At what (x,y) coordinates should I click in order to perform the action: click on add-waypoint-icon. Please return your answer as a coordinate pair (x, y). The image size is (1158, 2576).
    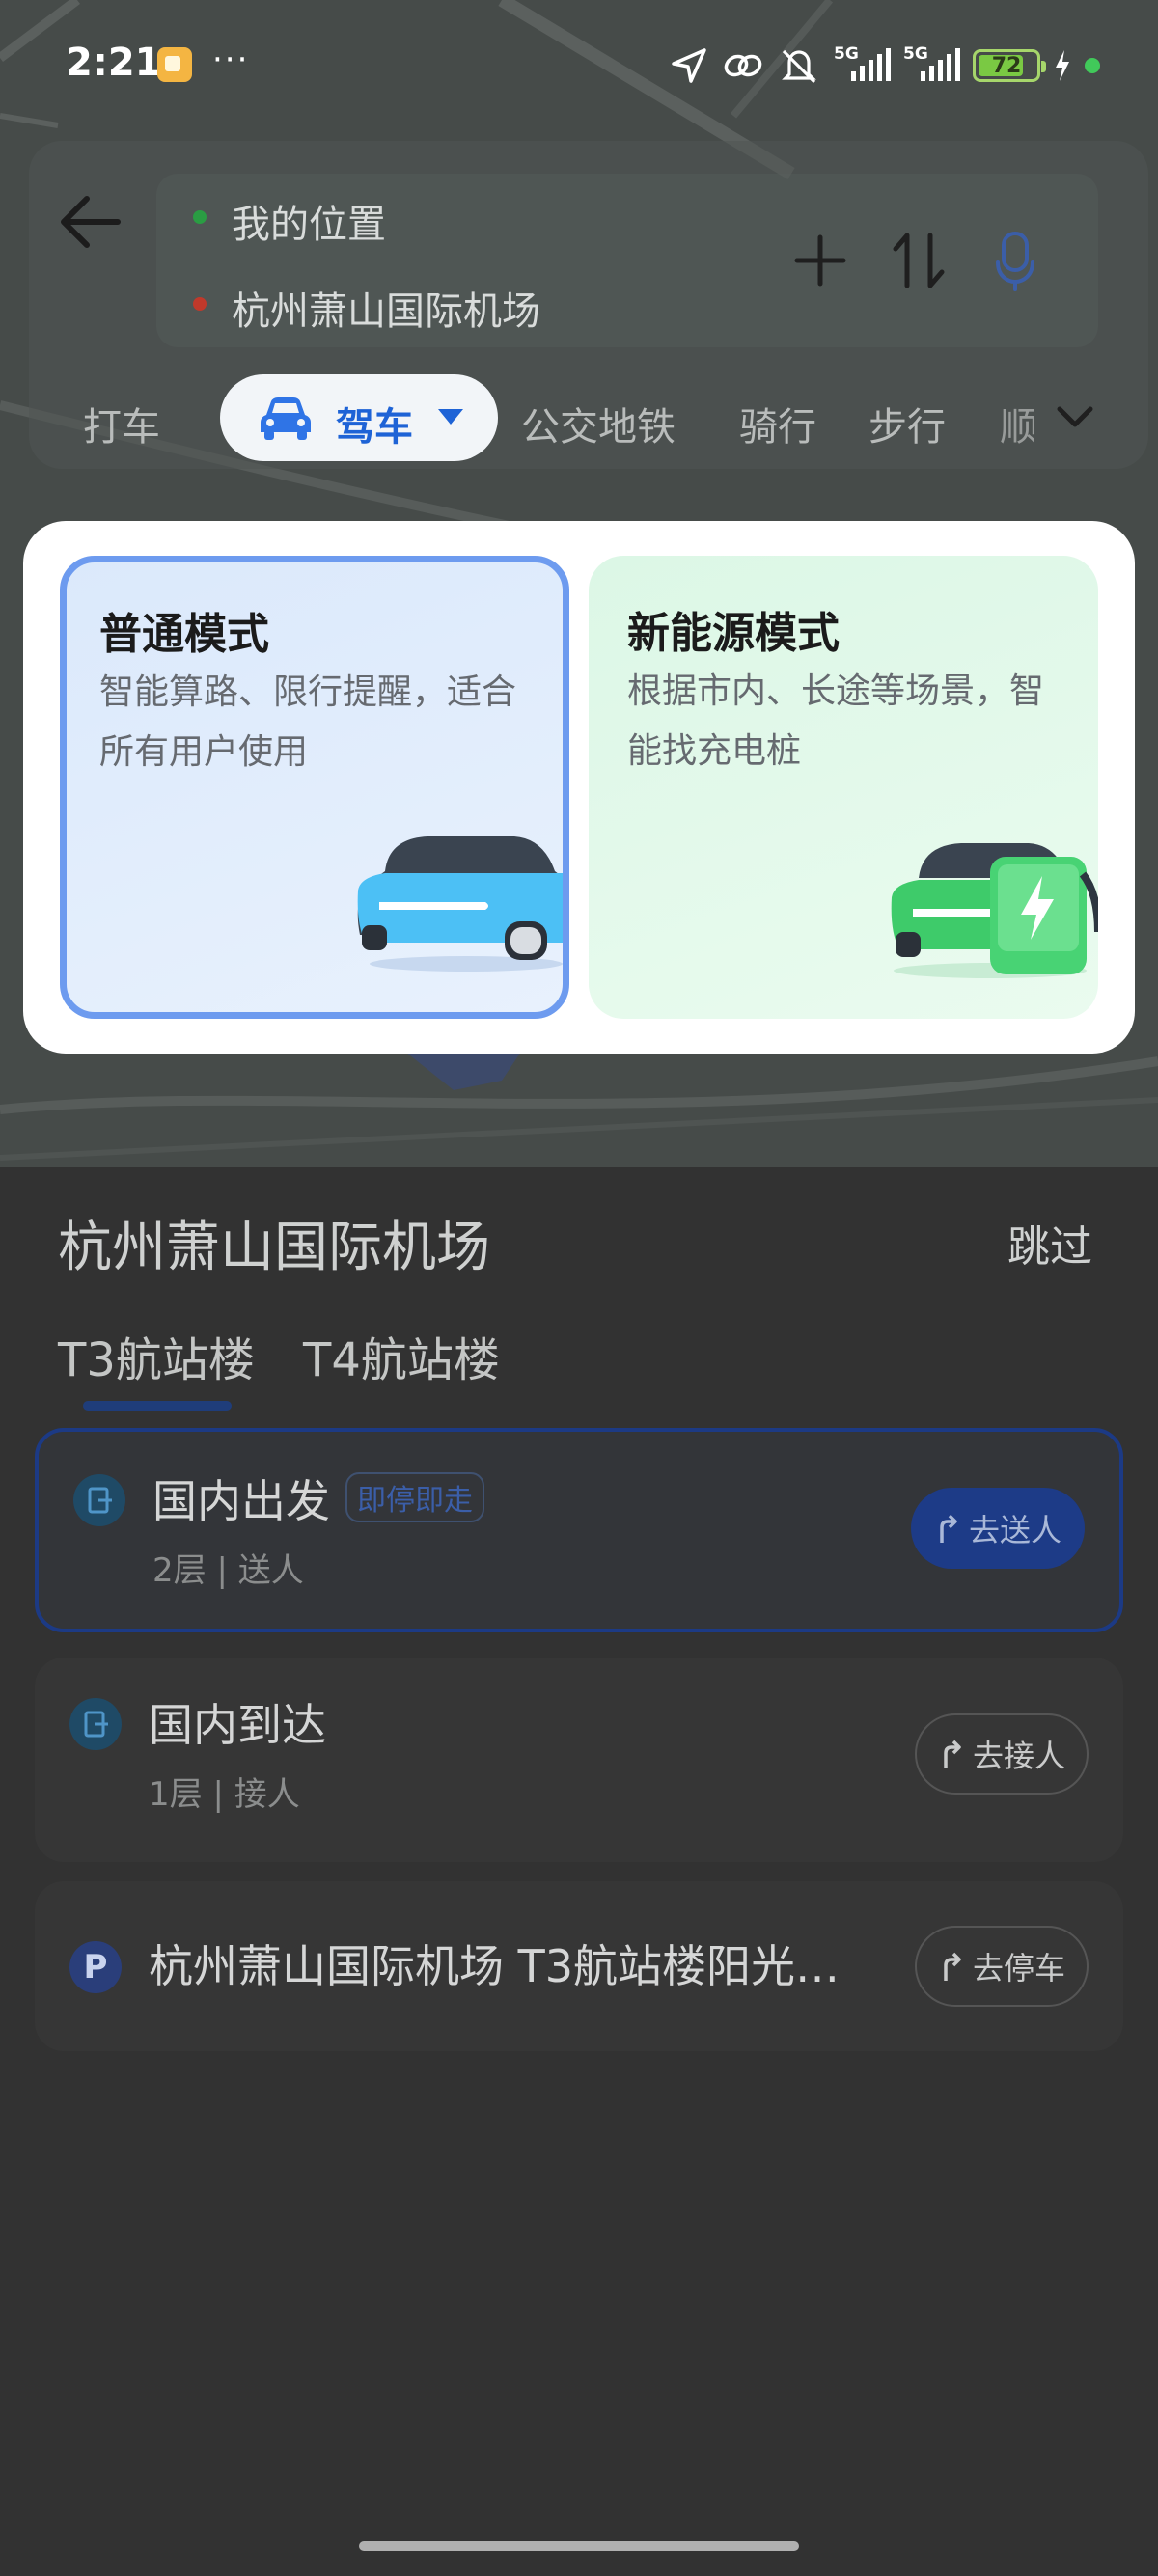
    Looking at the image, I should click on (820, 260).